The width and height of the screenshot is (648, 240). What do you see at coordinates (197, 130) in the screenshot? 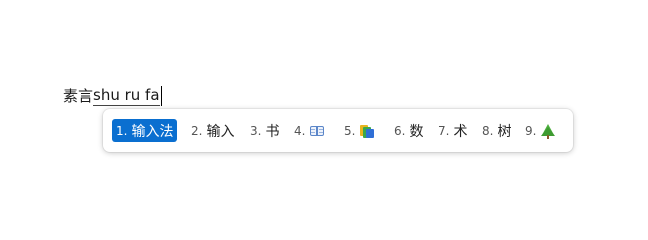
I see `candidate-index: 2.` at bounding box center [197, 130].